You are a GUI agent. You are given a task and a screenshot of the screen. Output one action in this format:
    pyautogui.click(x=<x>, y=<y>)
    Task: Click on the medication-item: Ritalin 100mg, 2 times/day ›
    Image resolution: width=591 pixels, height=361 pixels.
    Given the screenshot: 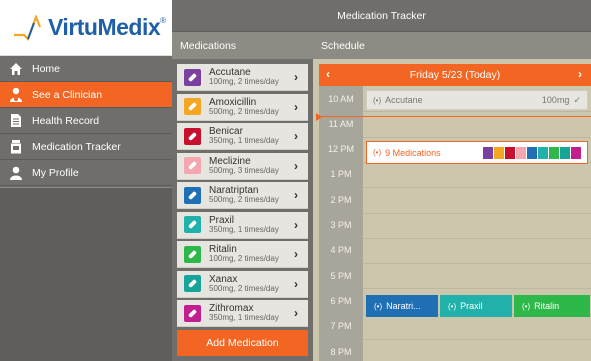 What is the action you would take?
    pyautogui.click(x=242, y=254)
    